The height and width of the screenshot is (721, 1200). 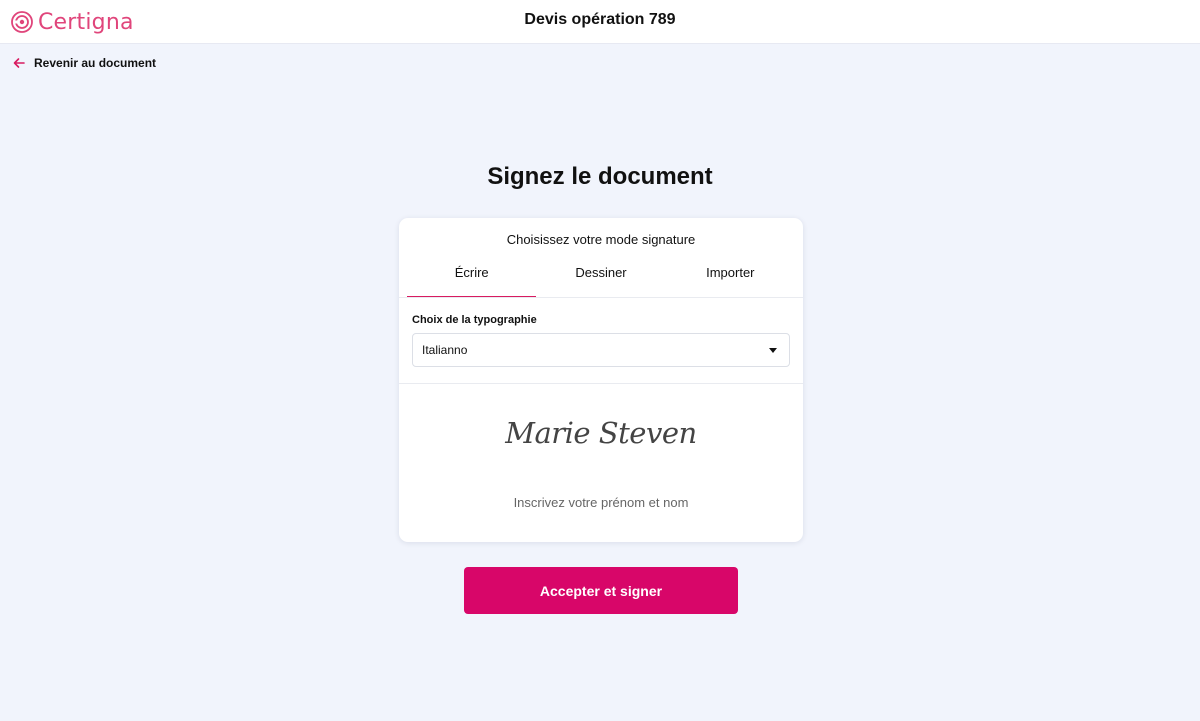 What do you see at coordinates (773, 350) in the screenshot?
I see `caret-down-icon` at bounding box center [773, 350].